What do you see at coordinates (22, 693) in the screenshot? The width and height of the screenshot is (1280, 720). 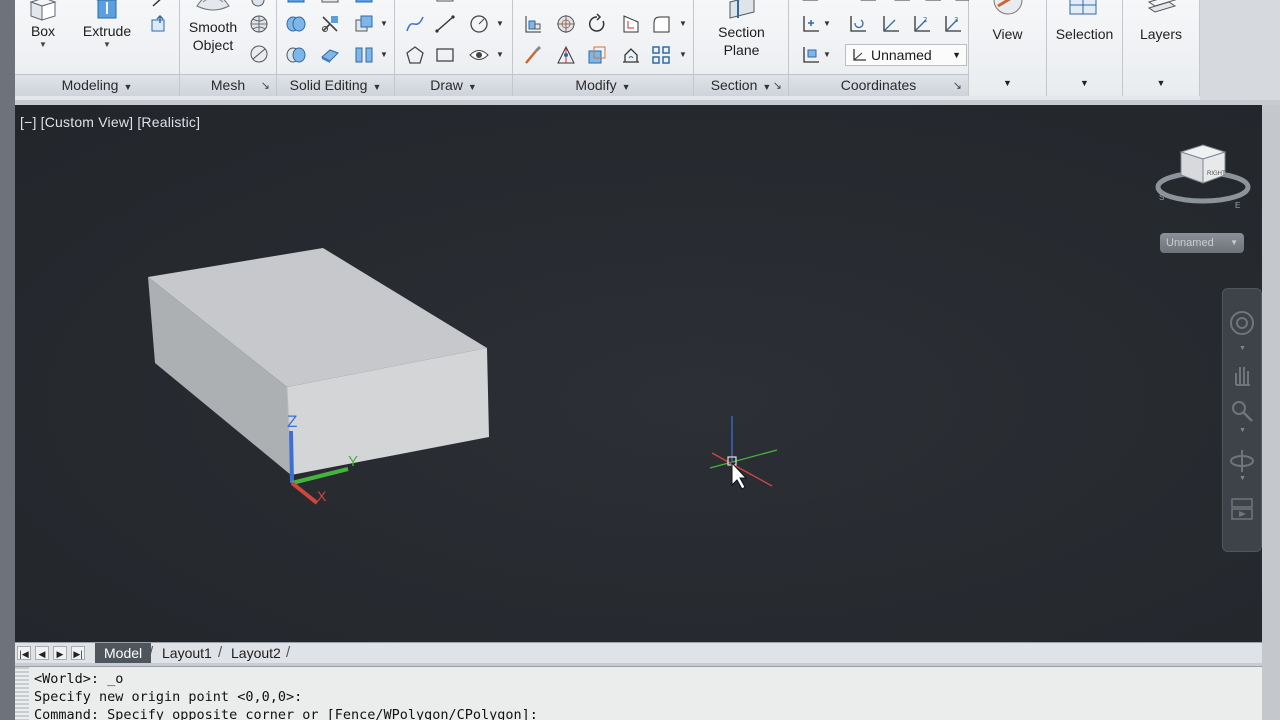 I see `command-line-grip` at bounding box center [22, 693].